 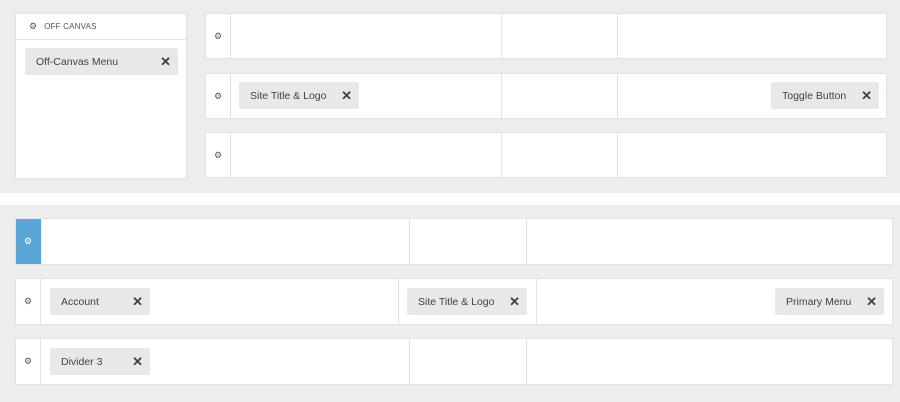 I want to click on off-canvas-header: ⚙ OFF CANVAS, so click(x=101, y=27).